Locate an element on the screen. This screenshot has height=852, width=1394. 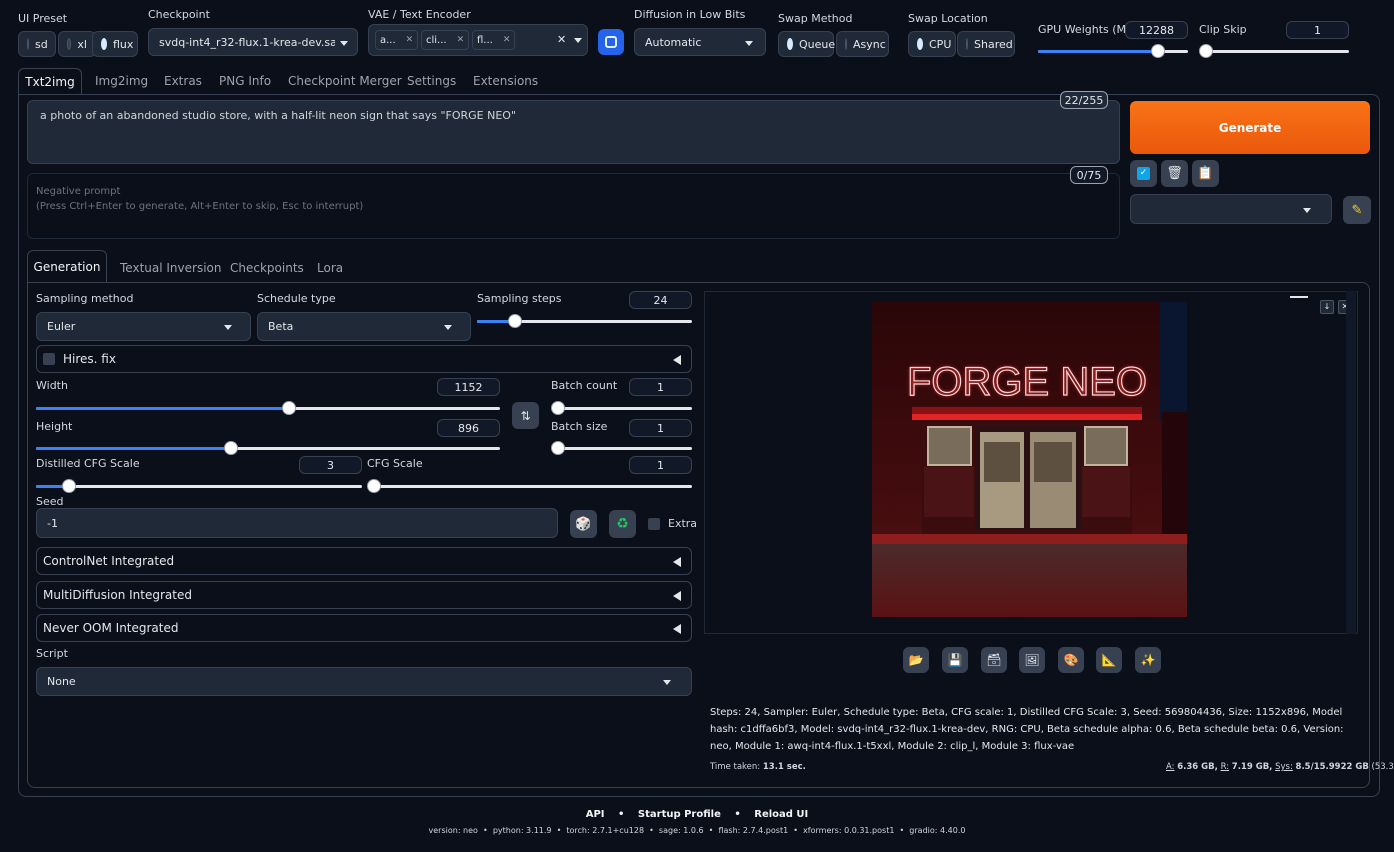
sampling-steps-slider is located at coordinates (584, 321).